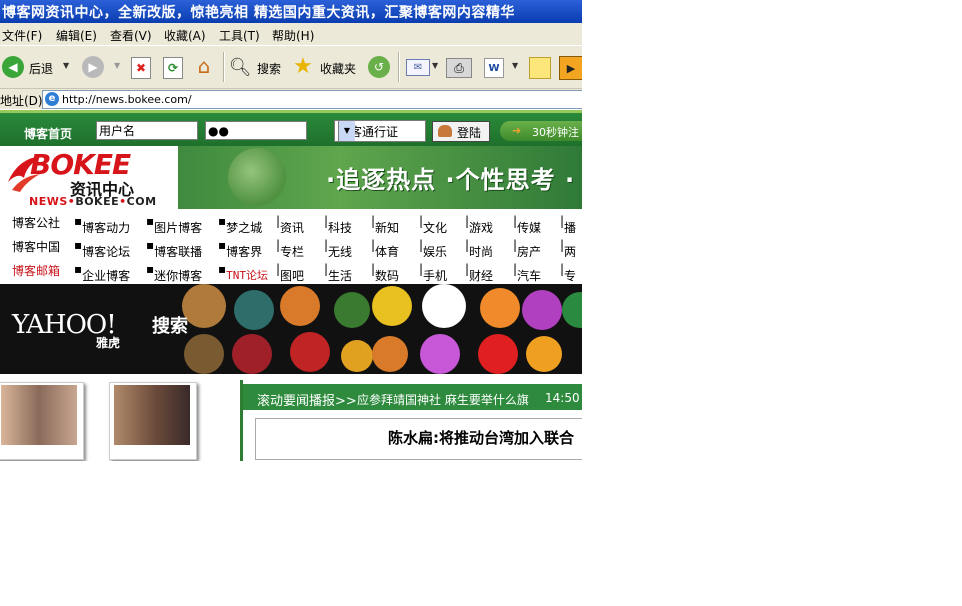  I want to click on nav-link: | 生活, so click(338, 272).